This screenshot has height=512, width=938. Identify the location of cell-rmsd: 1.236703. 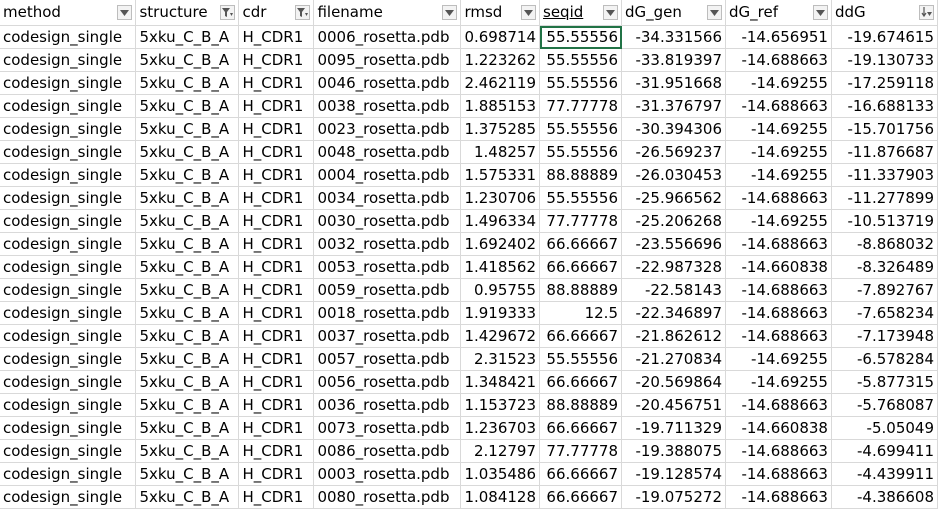
(500, 428).